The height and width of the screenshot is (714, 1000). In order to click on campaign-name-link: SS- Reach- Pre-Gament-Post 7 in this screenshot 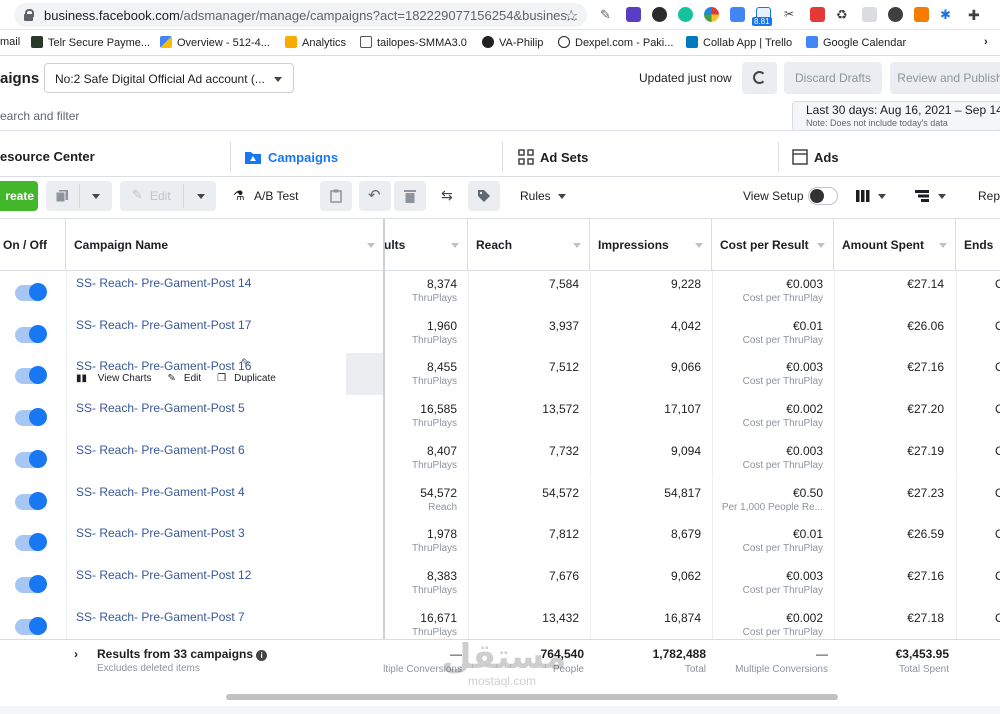, I will do `click(160, 617)`.